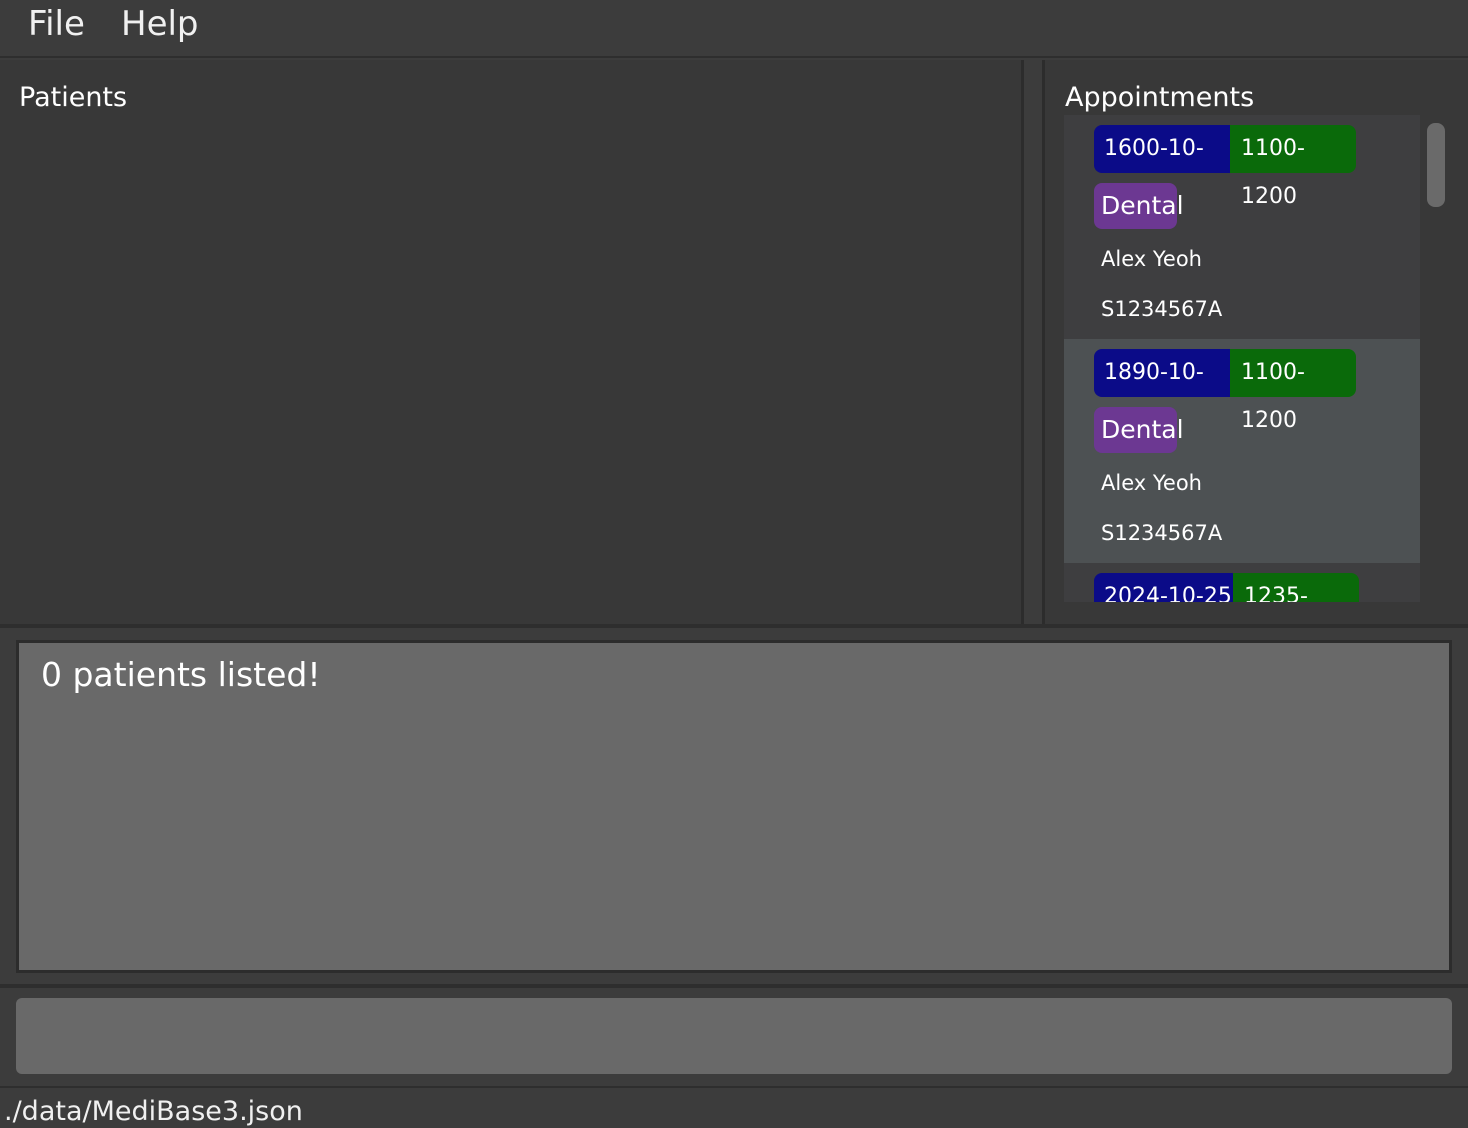 Image resolution: width=1468 pixels, height=1128 pixels. What do you see at coordinates (181, 674) in the screenshot?
I see `result-message: 0 patients listed!` at bounding box center [181, 674].